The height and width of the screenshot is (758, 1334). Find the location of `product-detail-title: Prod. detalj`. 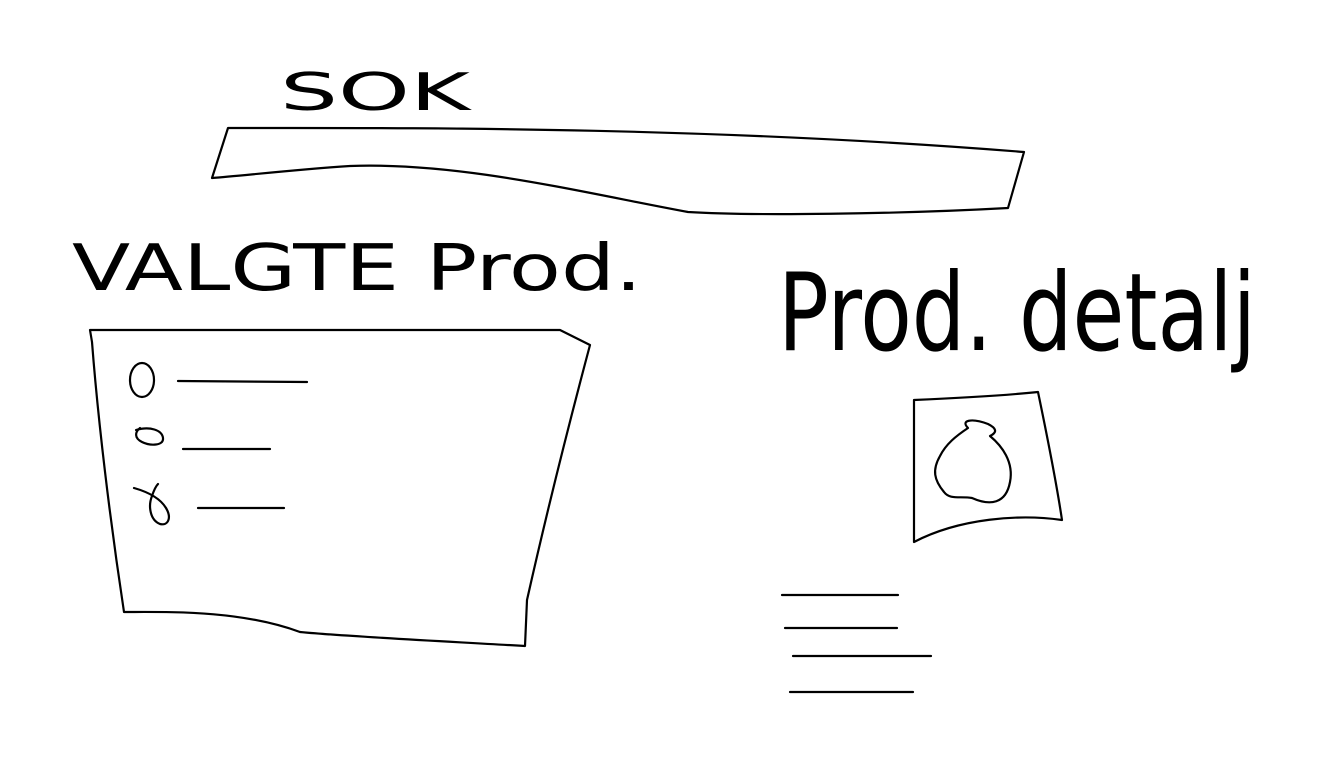

product-detail-title: Prod. detalj is located at coordinates (1017, 313).